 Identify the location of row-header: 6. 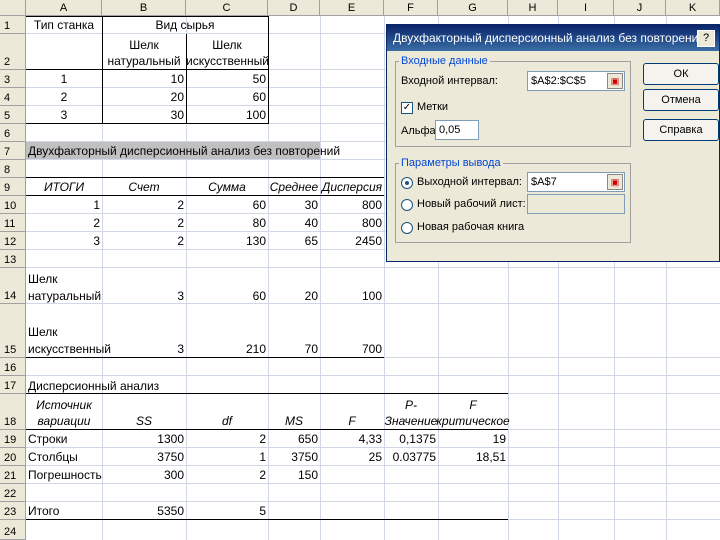
(13, 133).